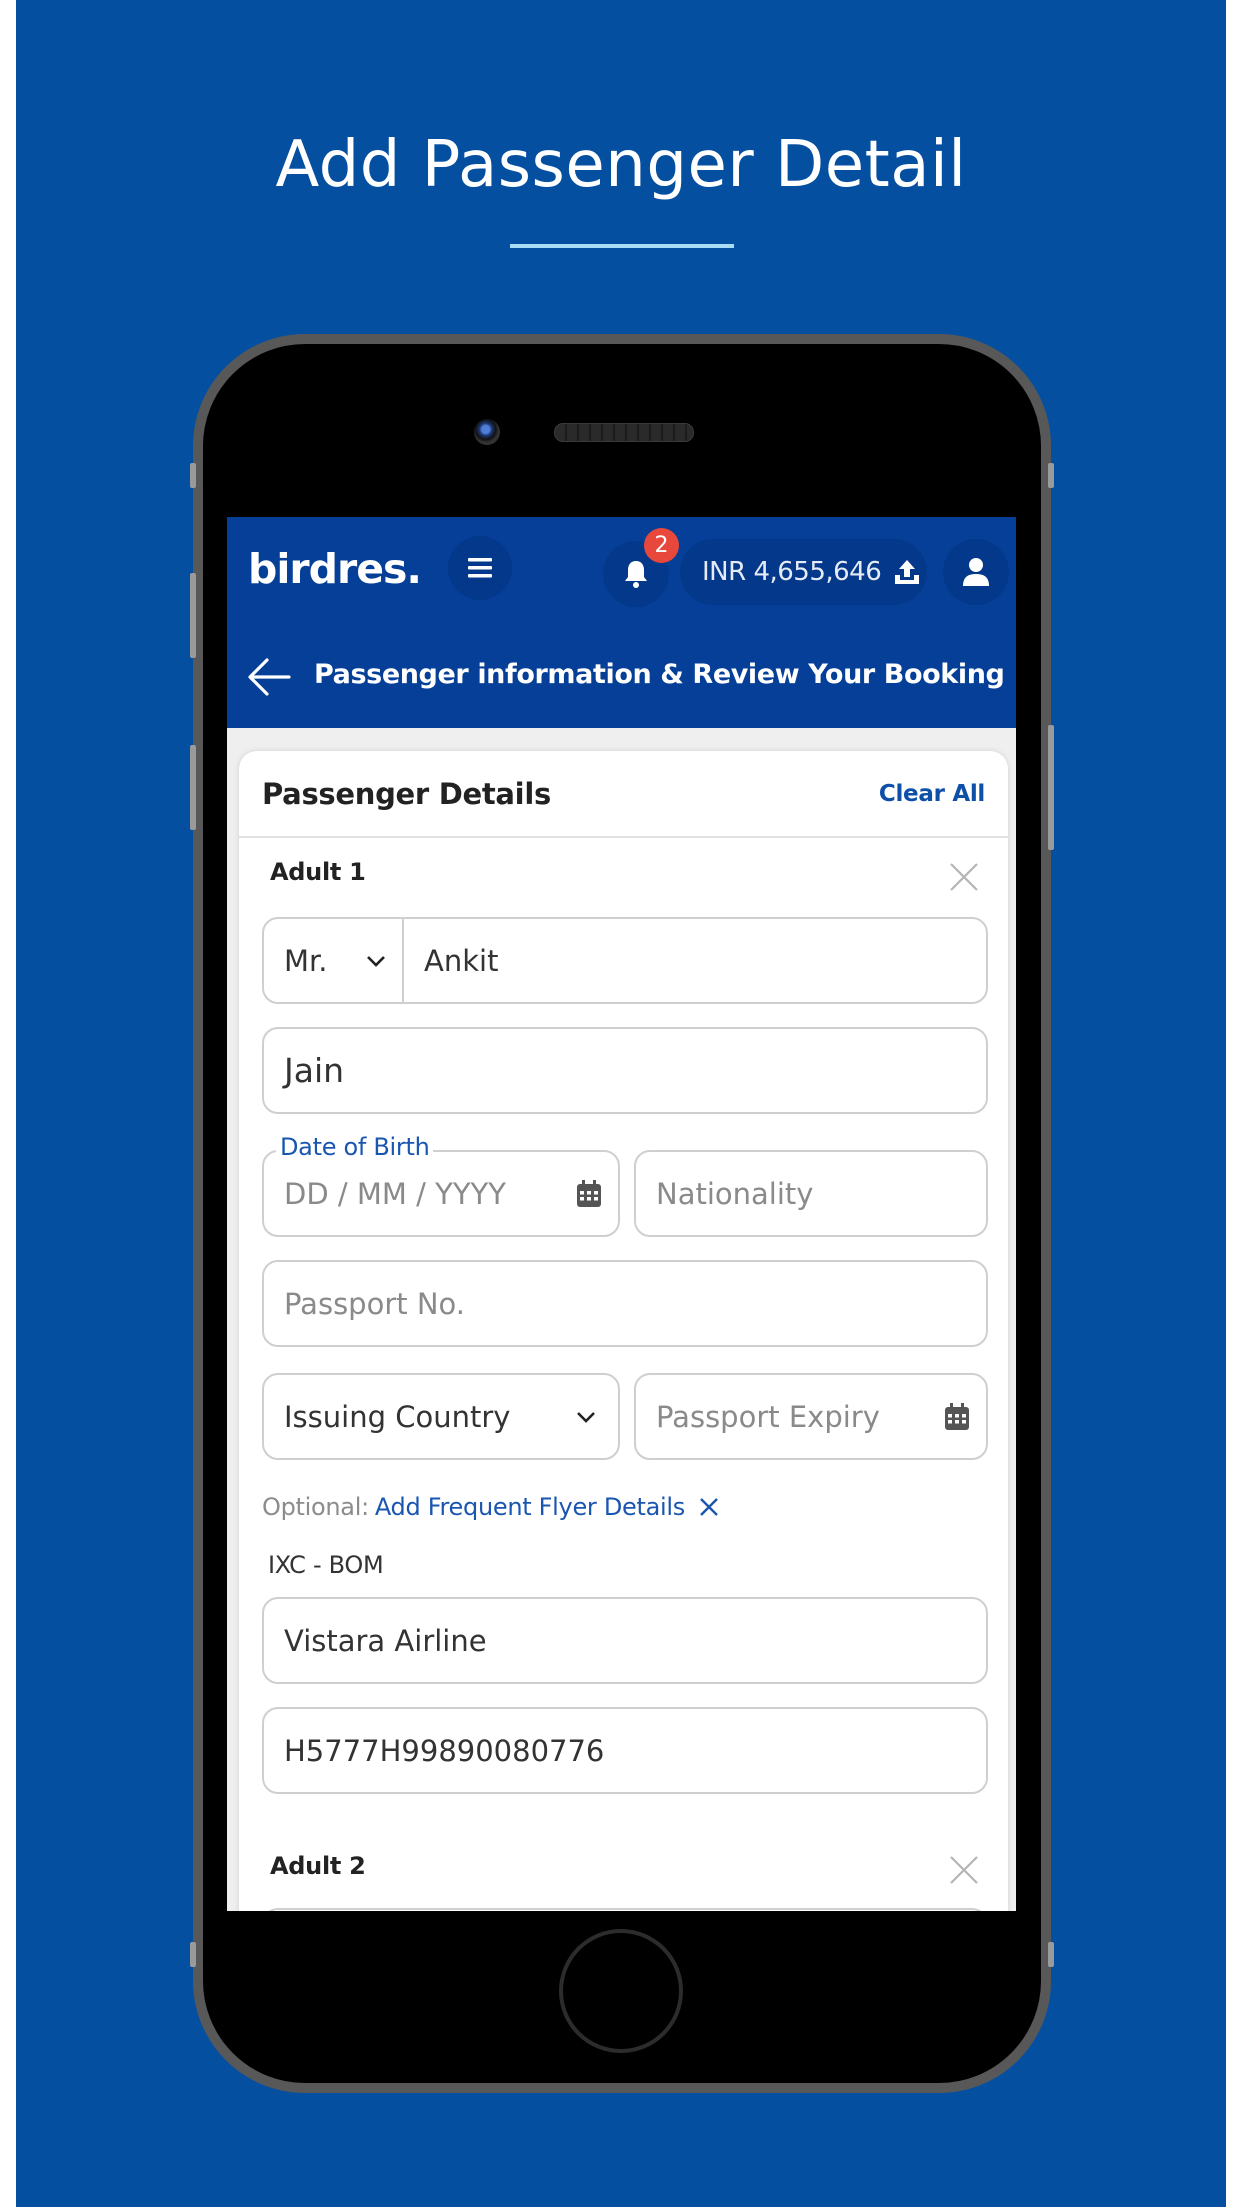  What do you see at coordinates (318, 872) in the screenshot?
I see `passenger-label: Adult 1` at bounding box center [318, 872].